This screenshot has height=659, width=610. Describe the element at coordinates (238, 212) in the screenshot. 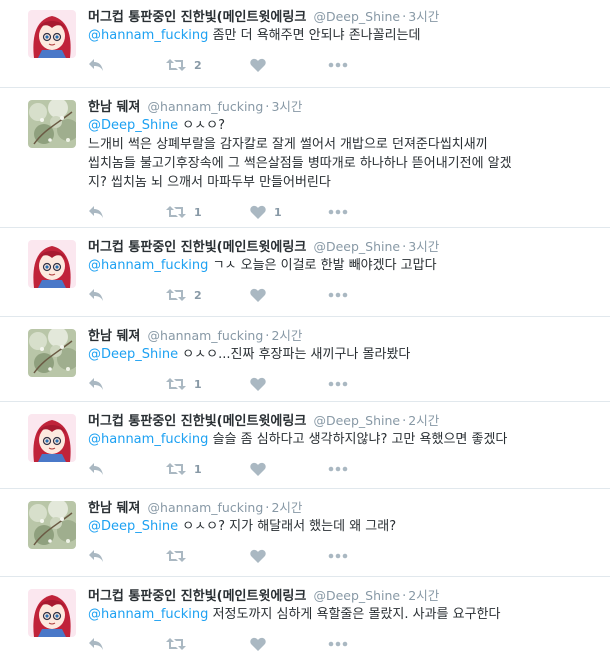

I see `tweet-actions: 11` at that location.